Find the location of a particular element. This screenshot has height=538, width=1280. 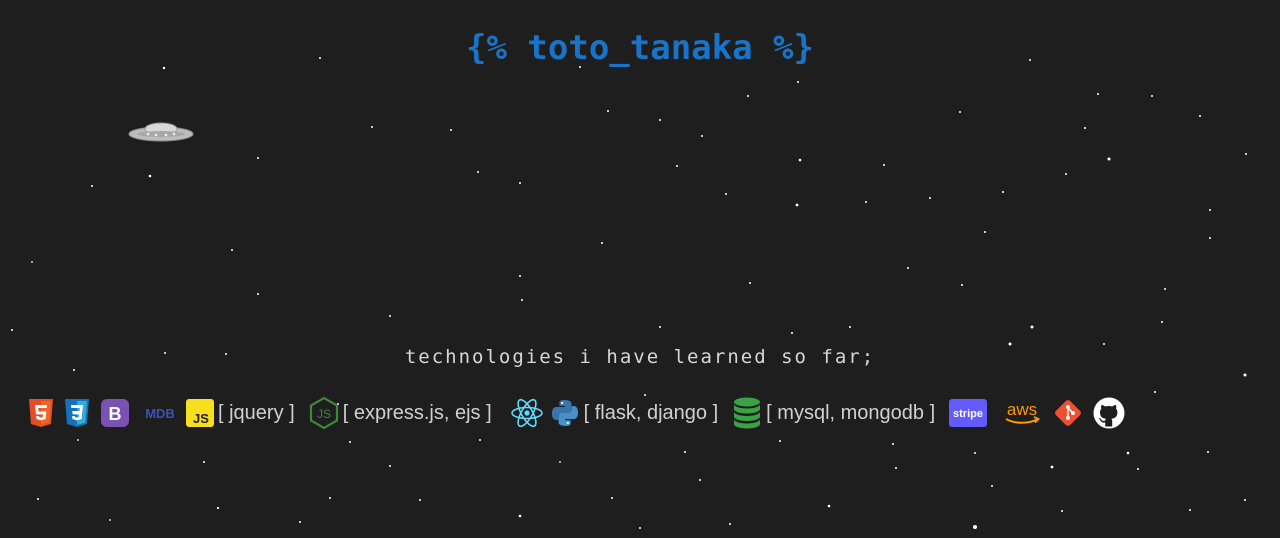

ufo-icon is located at coordinates (161, 132).